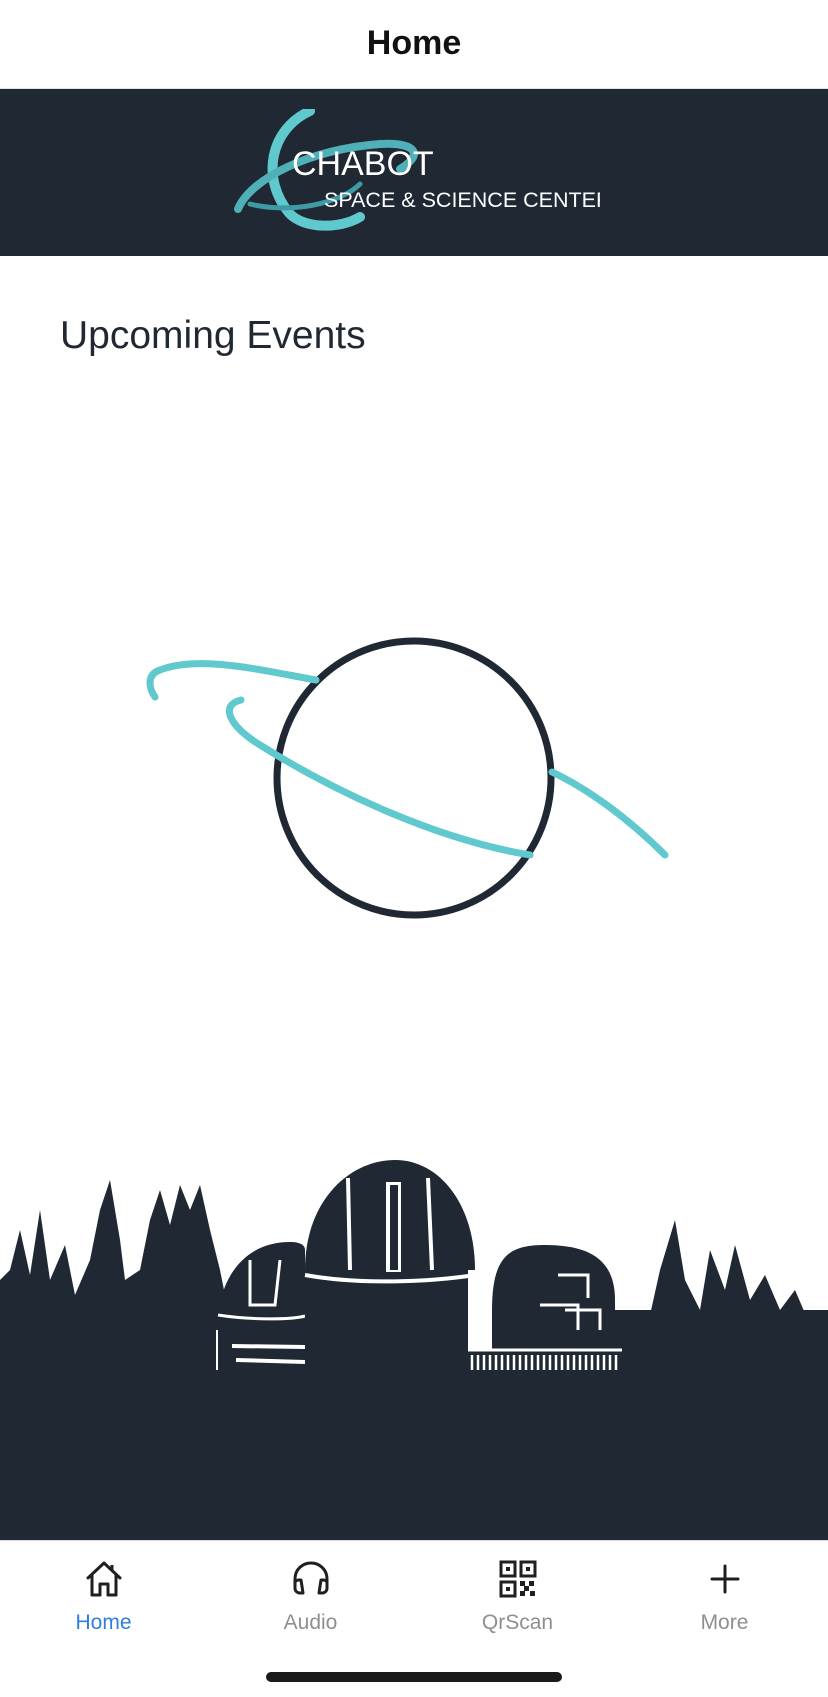 This screenshot has height=1697, width=828. I want to click on home-indicator, so click(414, 1677).